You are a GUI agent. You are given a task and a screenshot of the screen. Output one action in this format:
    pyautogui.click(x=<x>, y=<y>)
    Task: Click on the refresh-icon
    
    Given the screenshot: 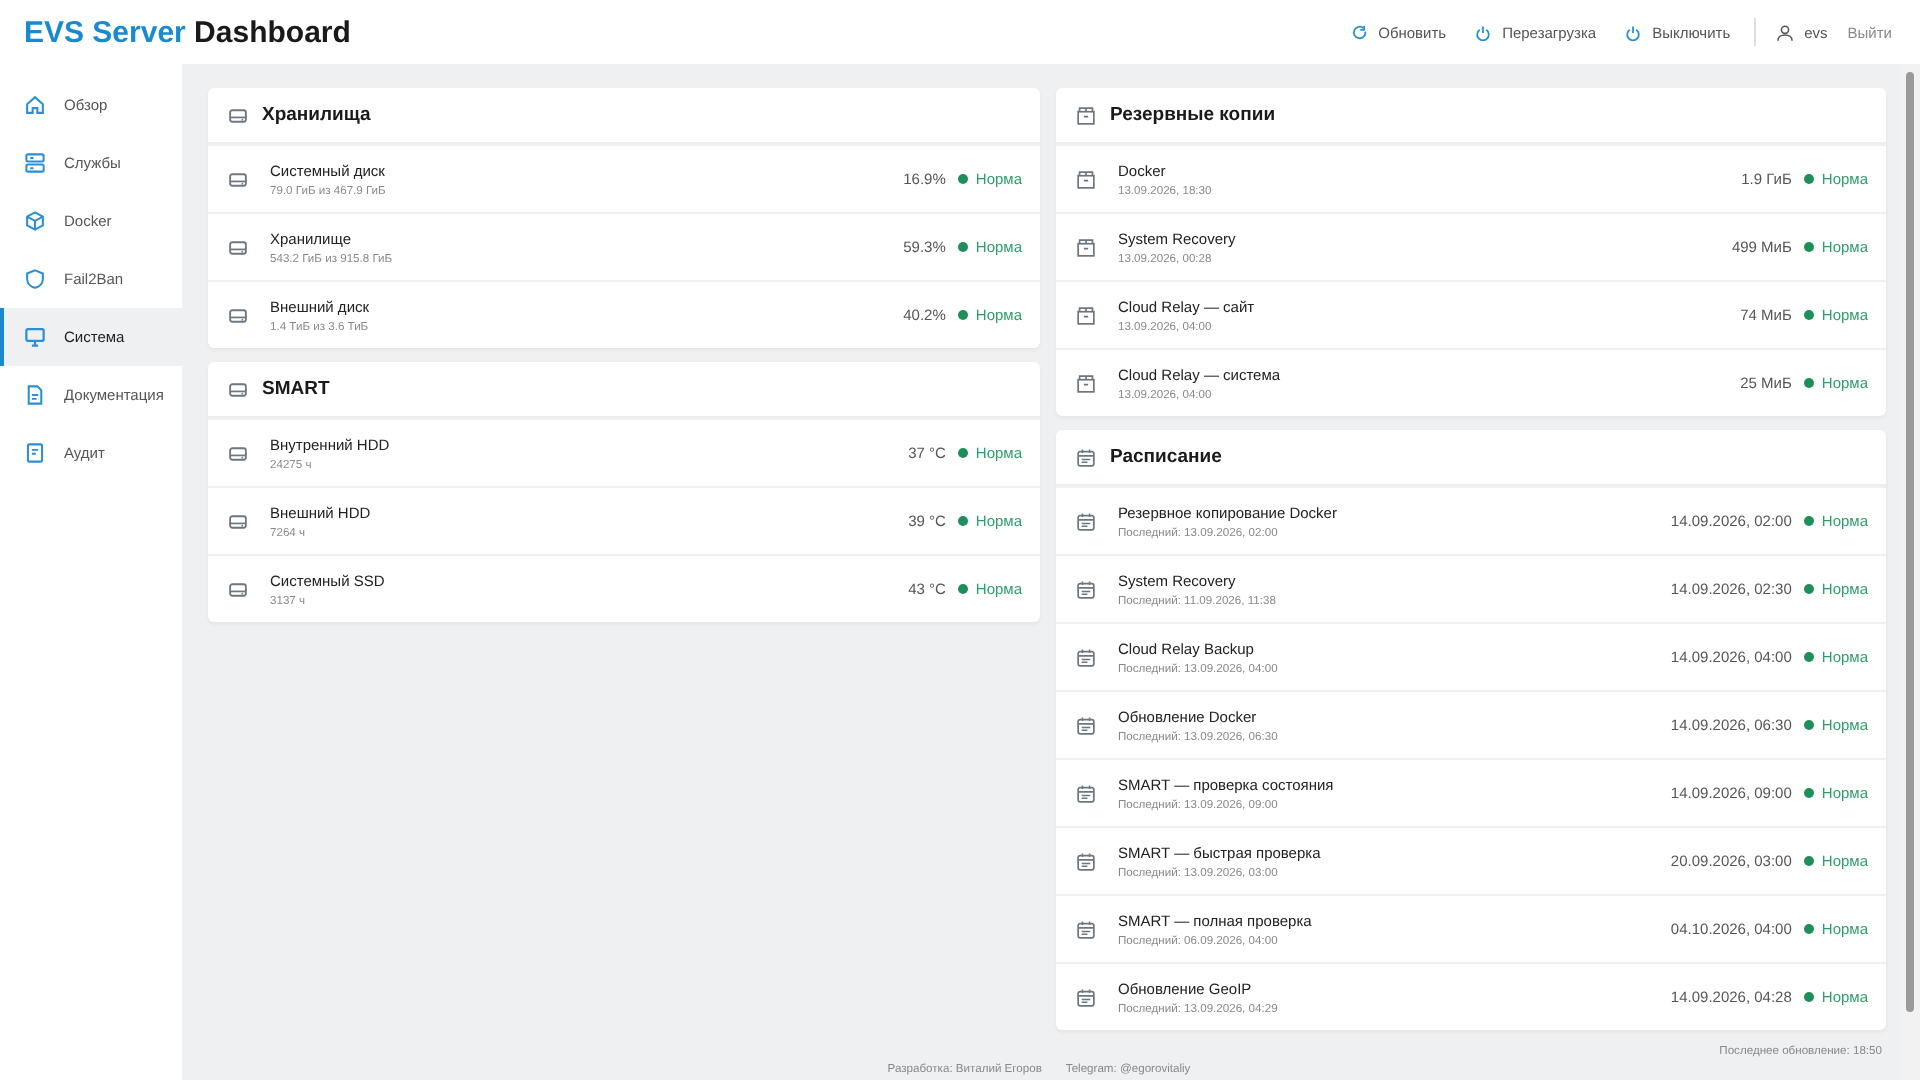 What is the action you would take?
    pyautogui.click(x=1359, y=32)
    